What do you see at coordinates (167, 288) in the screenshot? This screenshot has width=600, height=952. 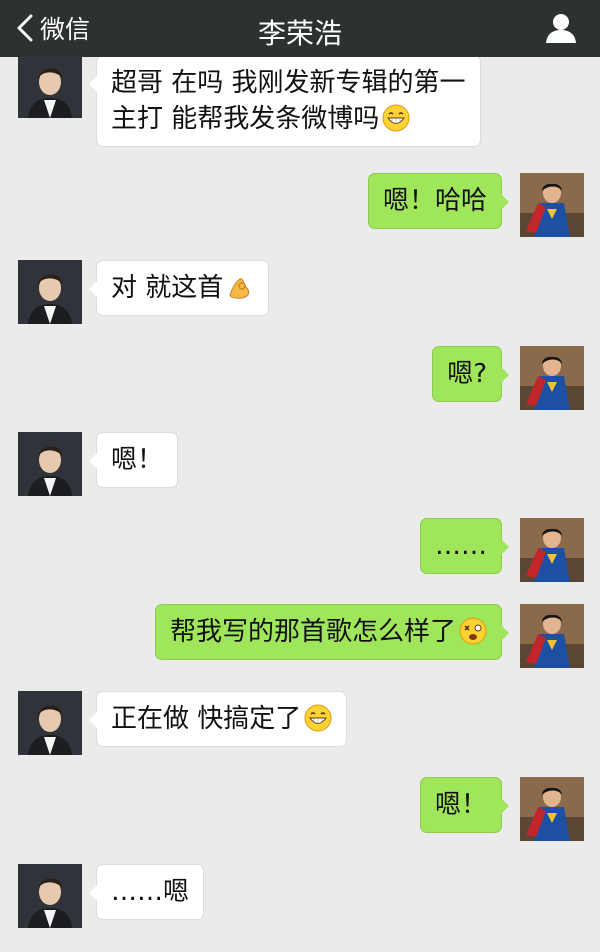 I see `message-text: 对 就这首` at bounding box center [167, 288].